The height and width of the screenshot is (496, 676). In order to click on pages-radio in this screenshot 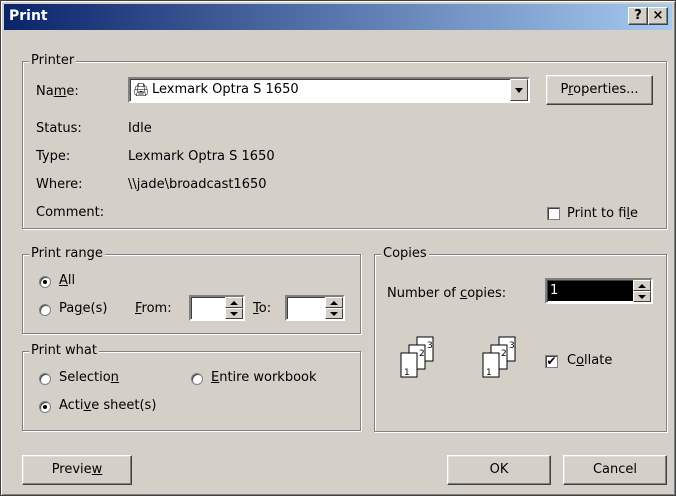, I will do `click(45, 310)`.